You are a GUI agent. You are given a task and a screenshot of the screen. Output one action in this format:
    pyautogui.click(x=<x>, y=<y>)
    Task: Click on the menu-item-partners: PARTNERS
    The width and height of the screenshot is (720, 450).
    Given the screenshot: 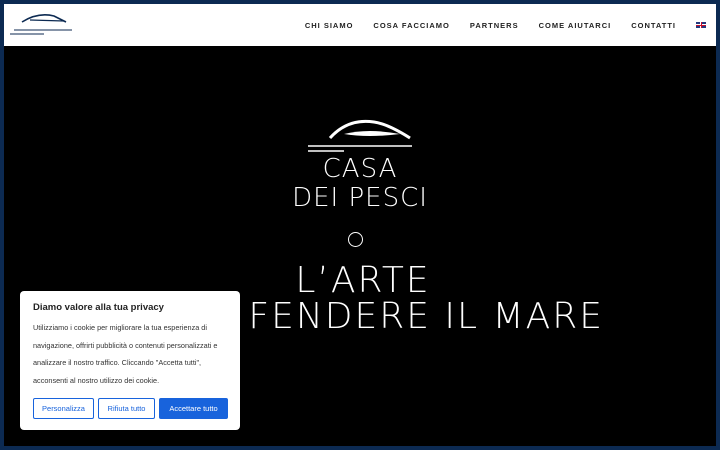 What is the action you would take?
    pyautogui.click(x=494, y=25)
    